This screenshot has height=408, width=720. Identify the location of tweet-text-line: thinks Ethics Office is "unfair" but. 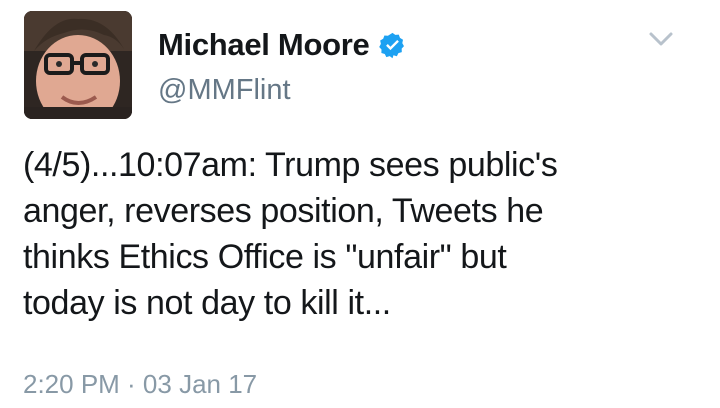
(265, 257).